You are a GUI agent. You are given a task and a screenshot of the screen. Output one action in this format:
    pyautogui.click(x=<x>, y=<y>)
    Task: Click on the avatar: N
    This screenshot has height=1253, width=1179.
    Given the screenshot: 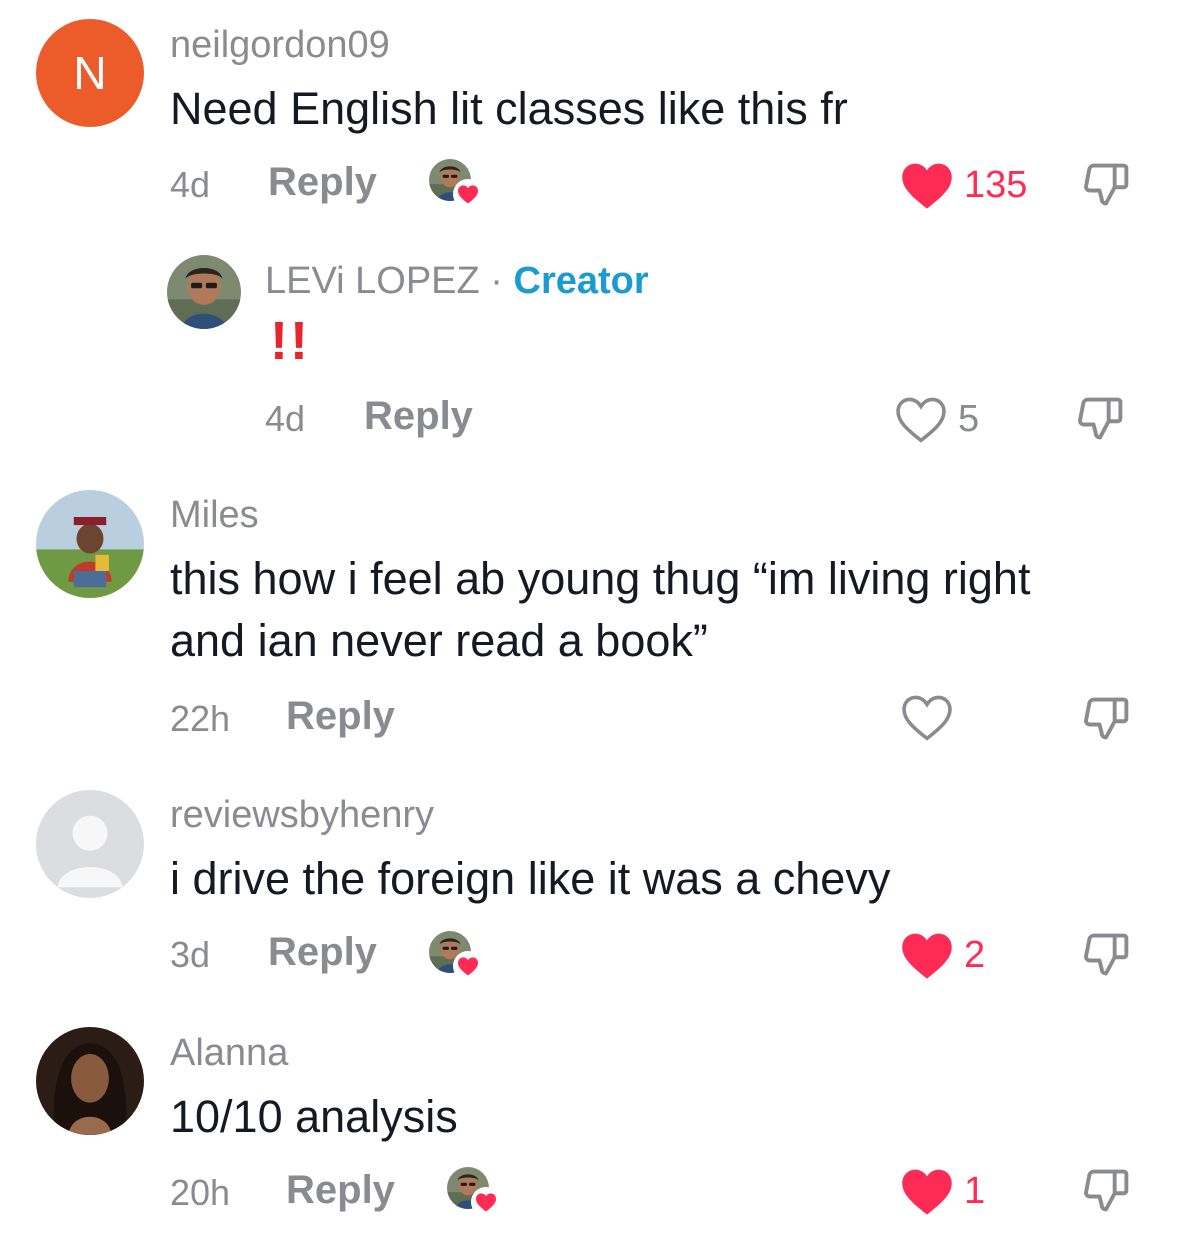 What is the action you would take?
    pyautogui.click(x=90, y=73)
    